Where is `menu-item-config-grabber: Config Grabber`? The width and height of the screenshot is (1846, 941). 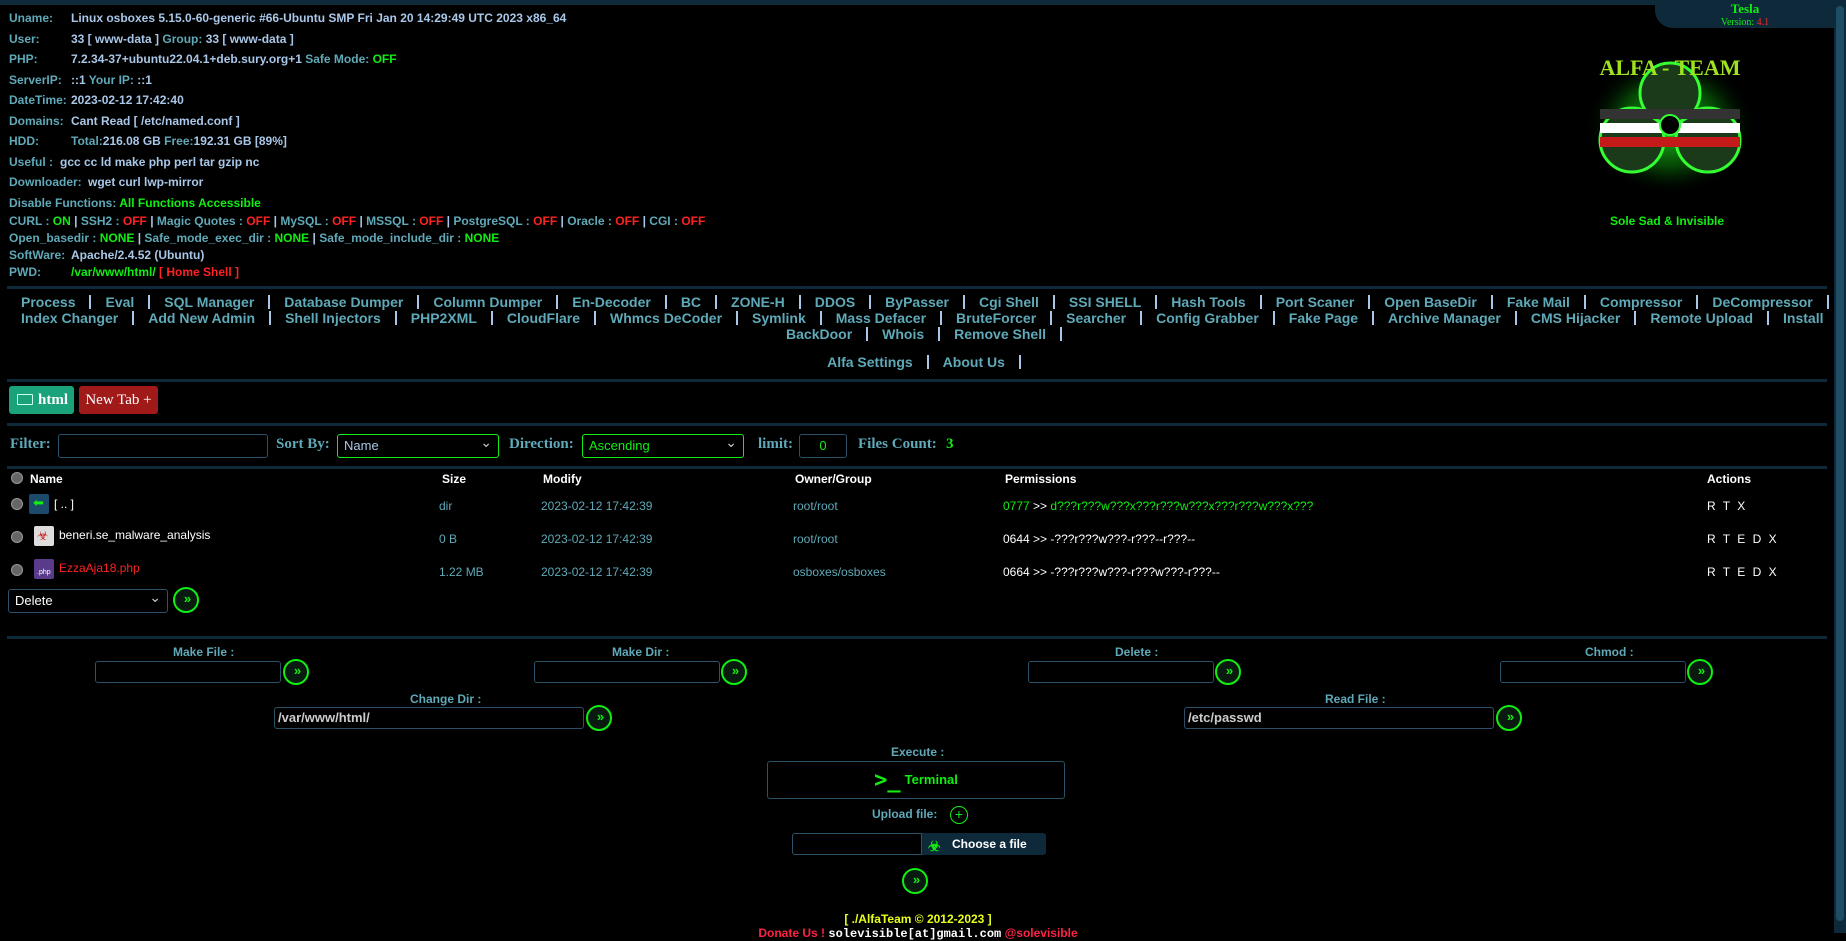
menu-item-config-grabber: Config Grabber is located at coordinates (1208, 318).